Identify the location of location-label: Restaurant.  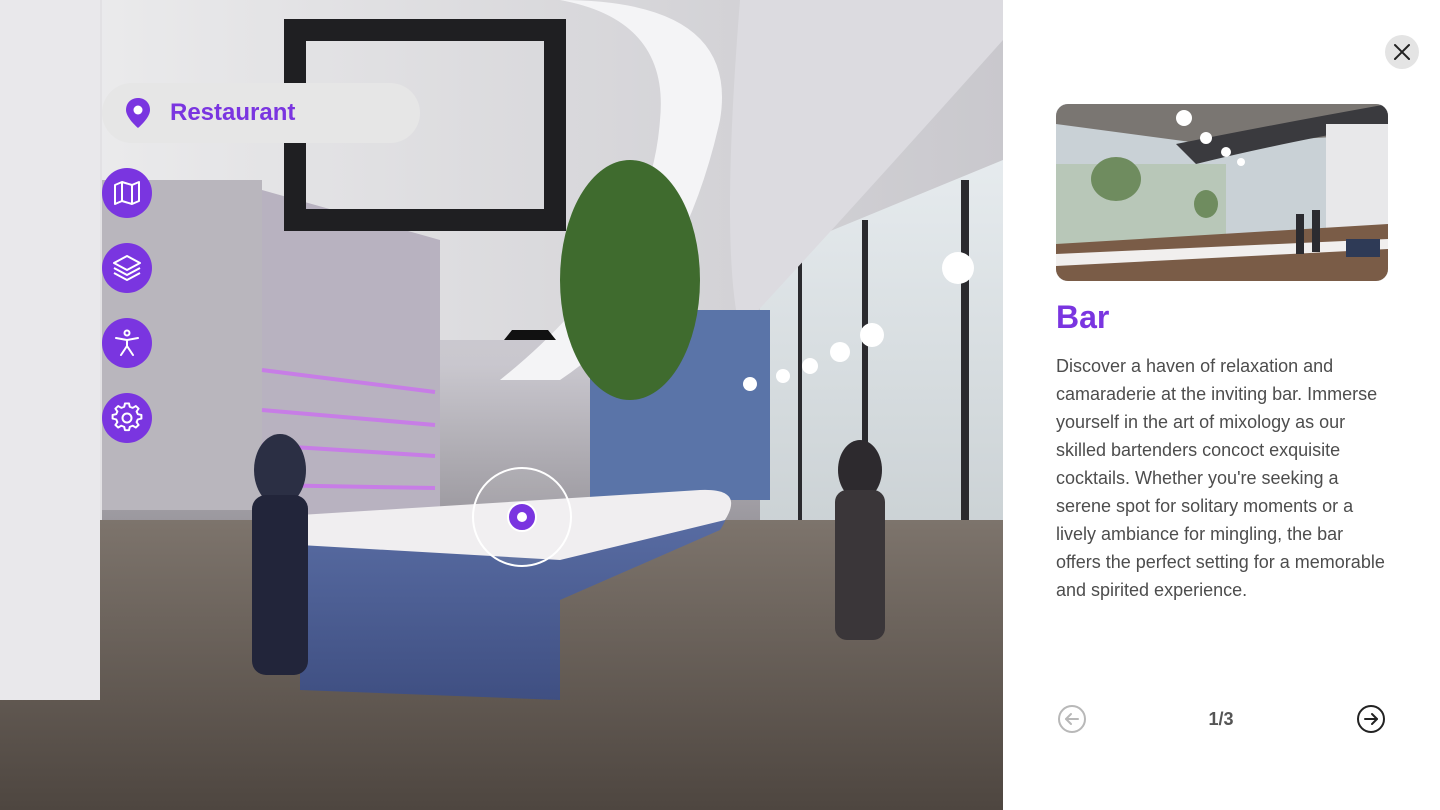
(233, 112).